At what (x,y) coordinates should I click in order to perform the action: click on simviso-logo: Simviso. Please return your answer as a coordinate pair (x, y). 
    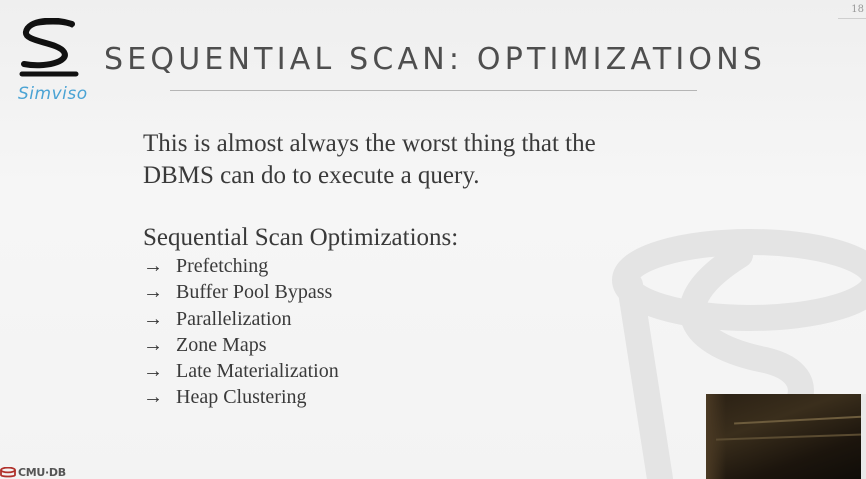
    Looking at the image, I should click on (51, 63).